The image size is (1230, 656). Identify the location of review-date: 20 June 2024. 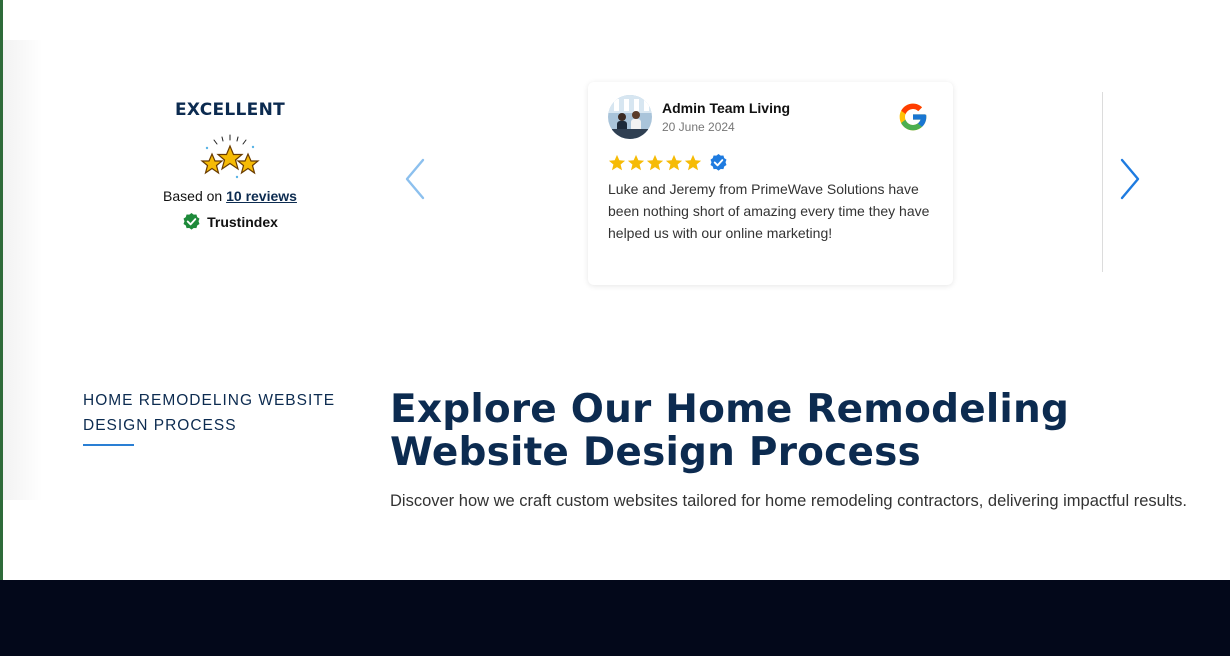
(698, 127).